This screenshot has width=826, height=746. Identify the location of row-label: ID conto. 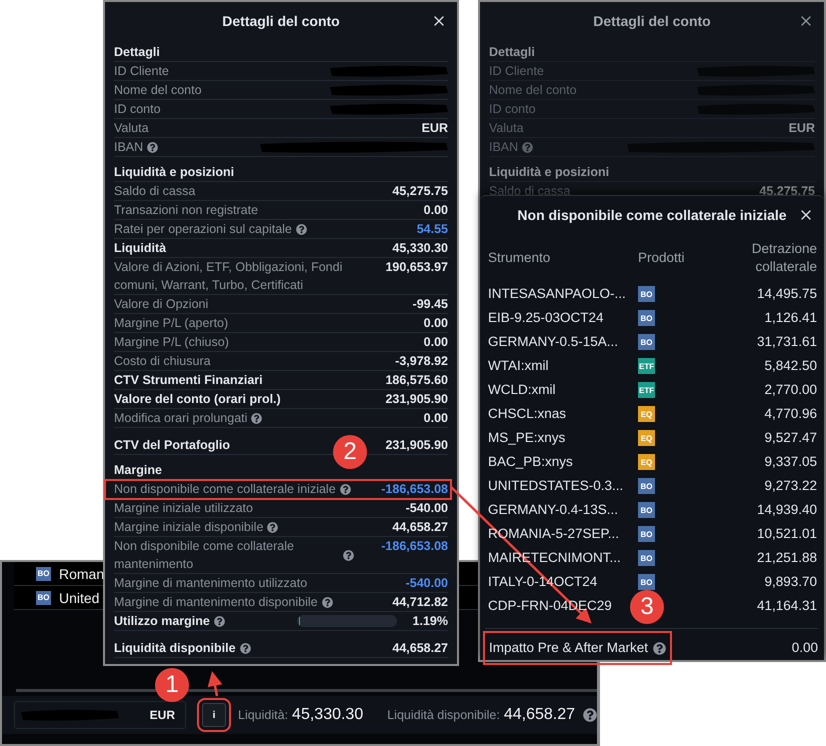
(137, 109).